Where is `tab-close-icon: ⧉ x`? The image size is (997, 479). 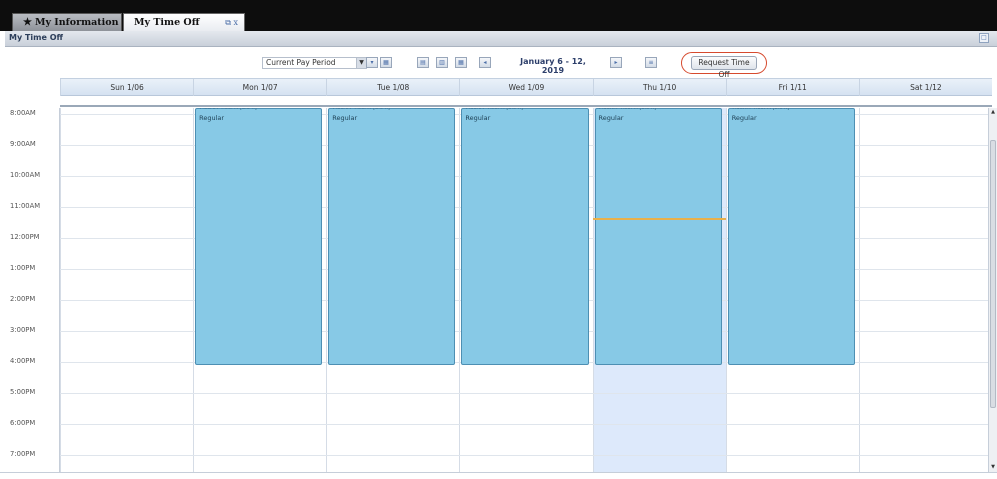
tab-close-icon: ⧉ x is located at coordinates (231, 23).